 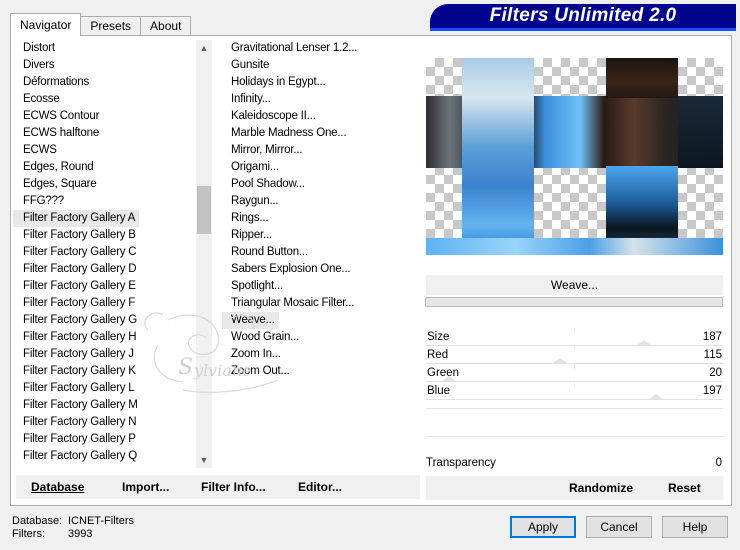 What do you see at coordinates (46, 24) in the screenshot?
I see `tab-navigator: Navigator` at bounding box center [46, 24].